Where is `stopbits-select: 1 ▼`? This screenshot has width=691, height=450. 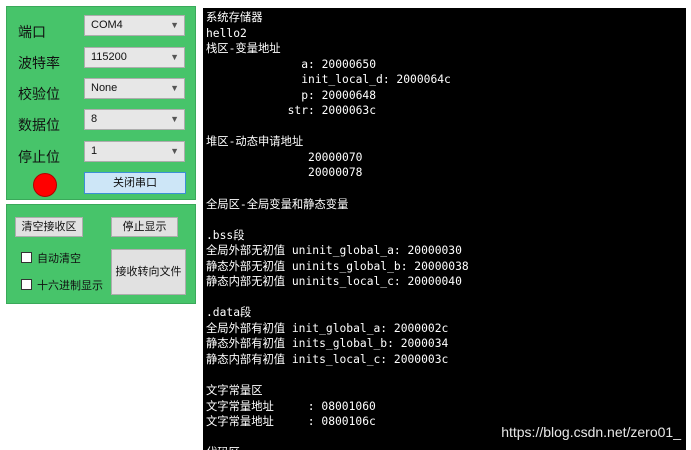 stopbits-select: 1 ▼ is located at coordinates (134, 151).